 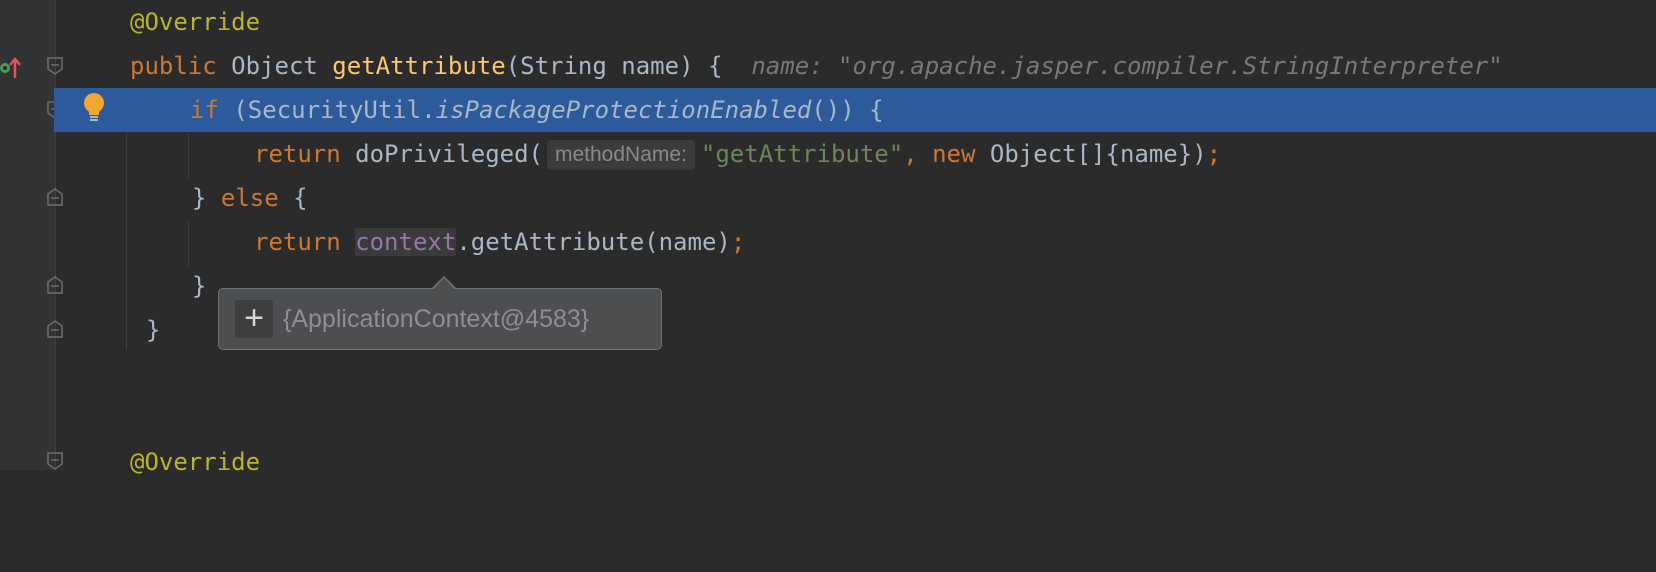 I want to click on string-literal: "getAttribute", so click(x=802, y=154).